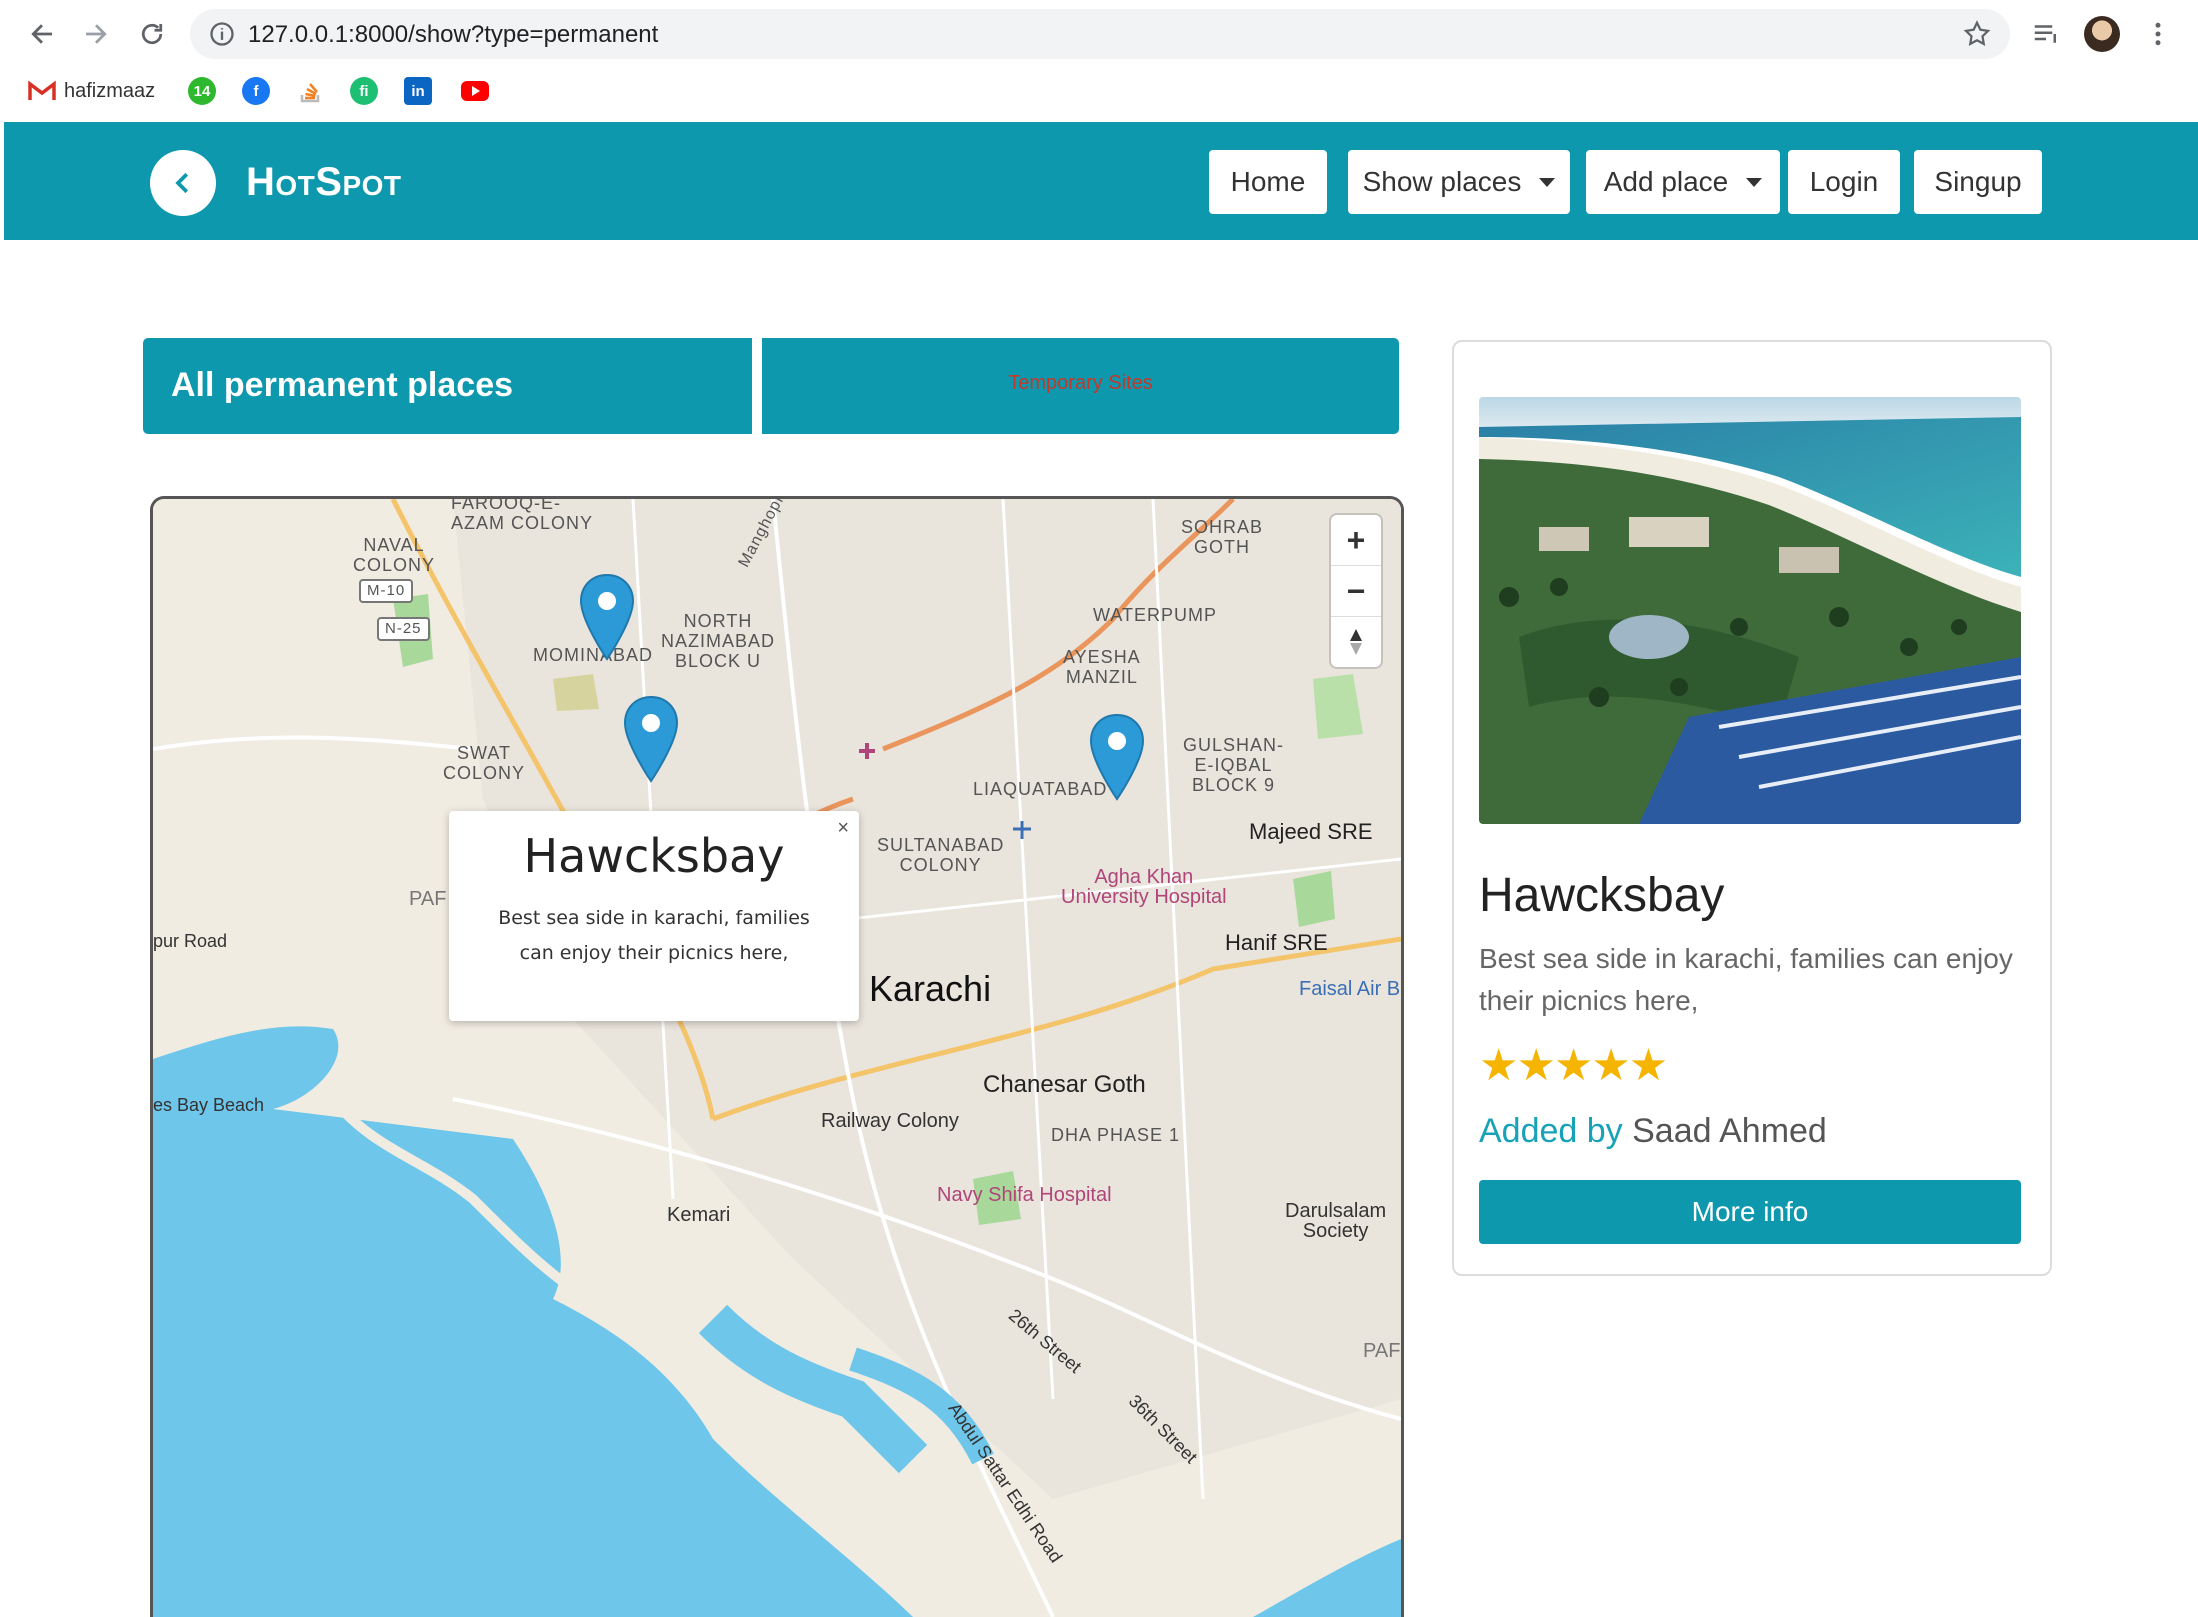 Image resolution: width=2198 pixels, height=1617 pixels. What do you see at coordinates (699, 1215) in the screenshot?
I see `map-label: Kemari` at bounding box center [699, 1215].